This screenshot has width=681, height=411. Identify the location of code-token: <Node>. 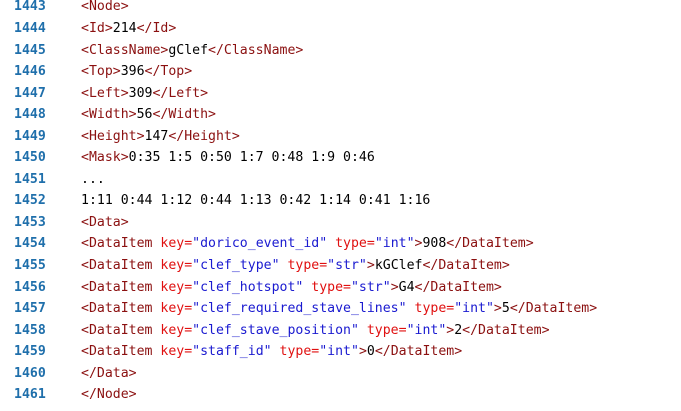
(105, 7).